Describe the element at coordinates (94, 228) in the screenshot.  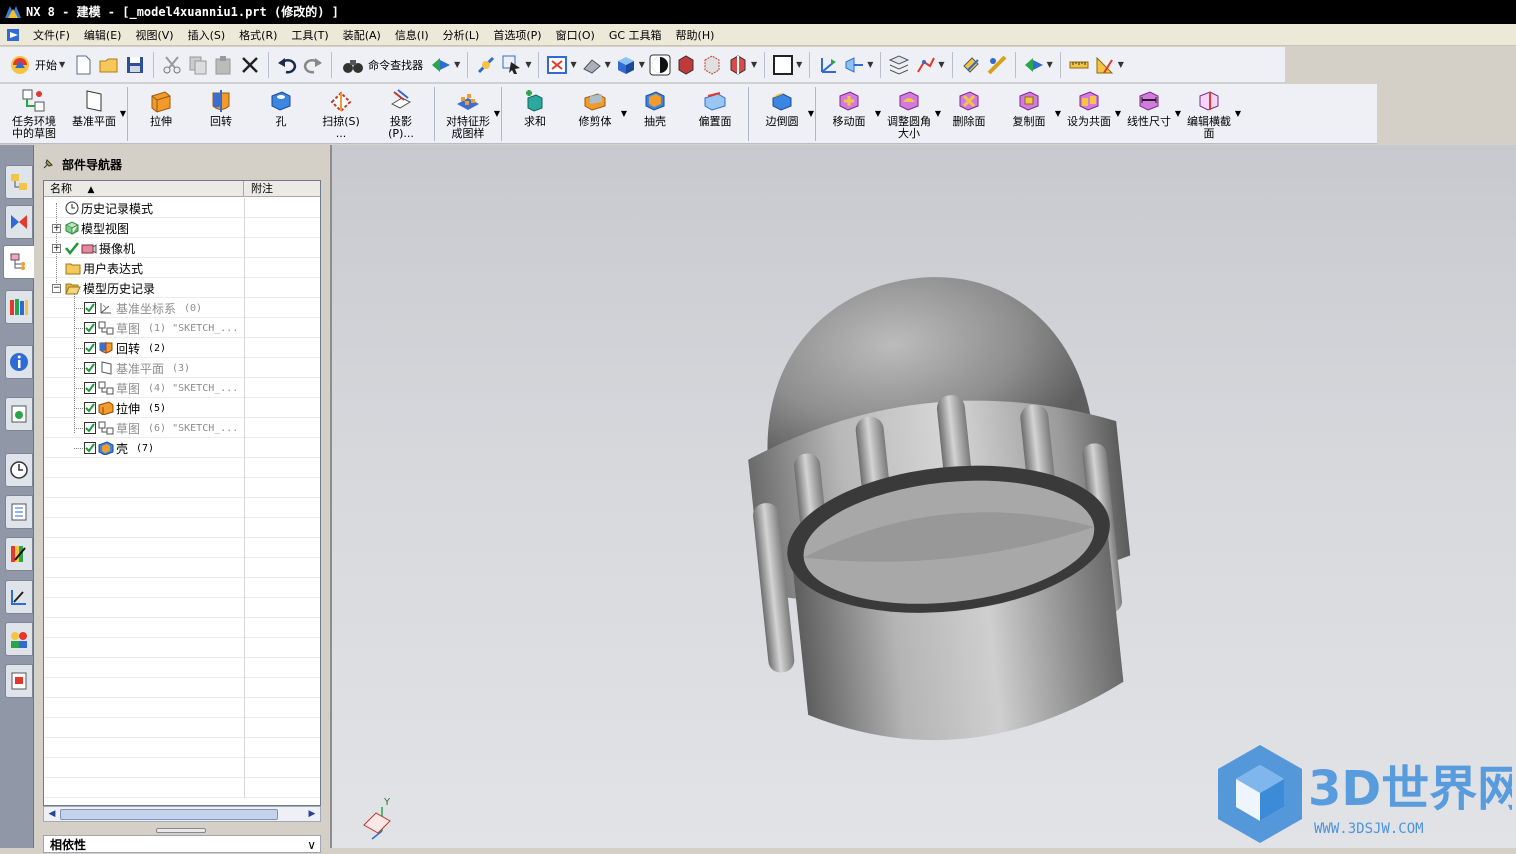
I see `tree-node: + 模型视图` at that location.